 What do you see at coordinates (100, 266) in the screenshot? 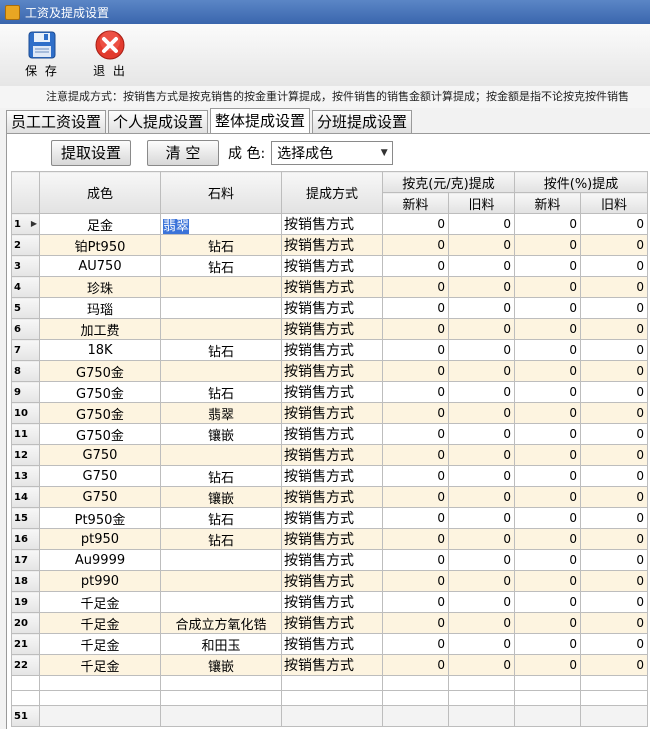
I see `color-cell: AU750` at bounding box center [100, 266].